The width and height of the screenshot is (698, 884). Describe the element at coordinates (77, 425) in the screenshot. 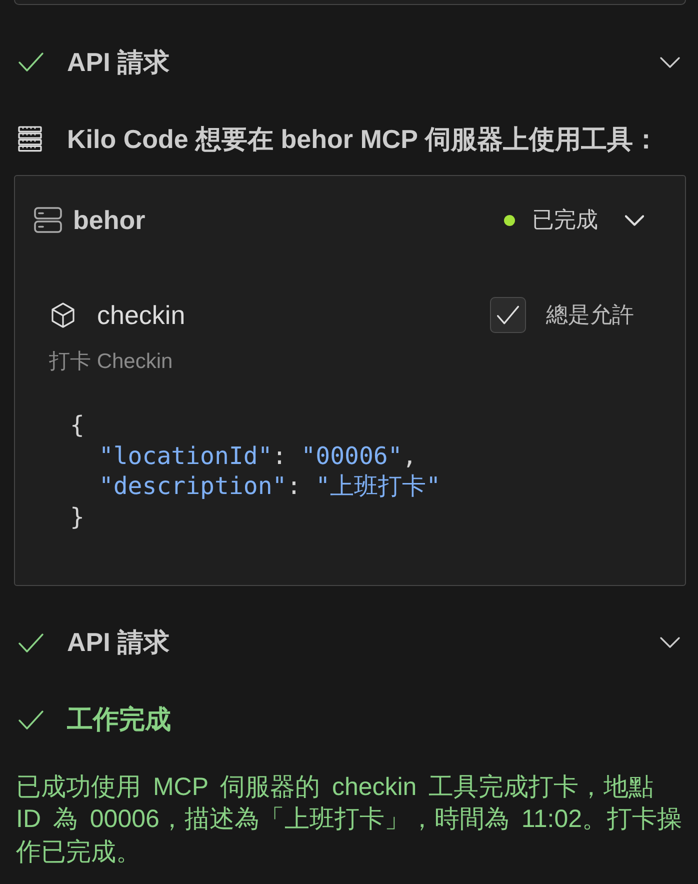

I see `code-line: {` at that location.